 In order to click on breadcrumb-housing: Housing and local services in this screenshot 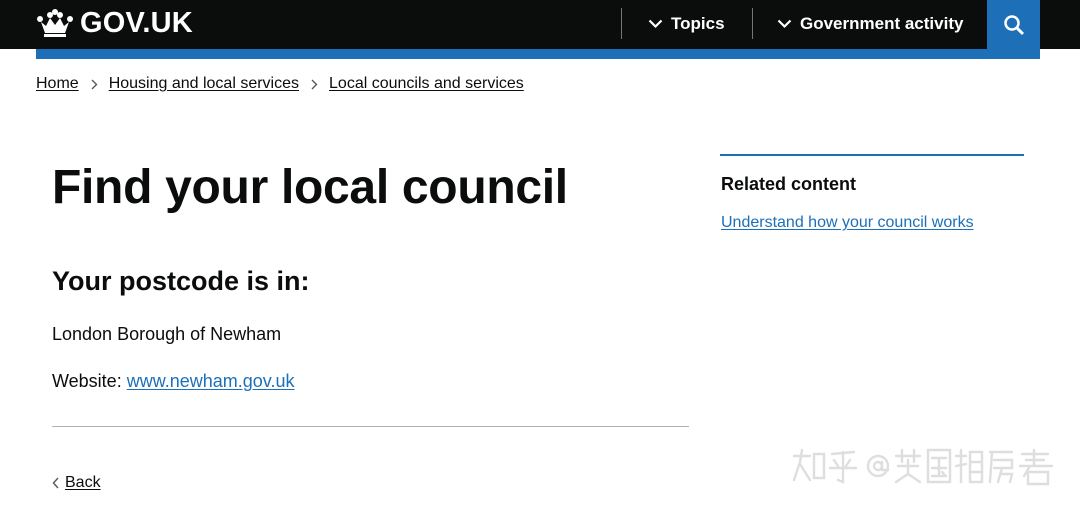, I will do `click(204, 84)`.